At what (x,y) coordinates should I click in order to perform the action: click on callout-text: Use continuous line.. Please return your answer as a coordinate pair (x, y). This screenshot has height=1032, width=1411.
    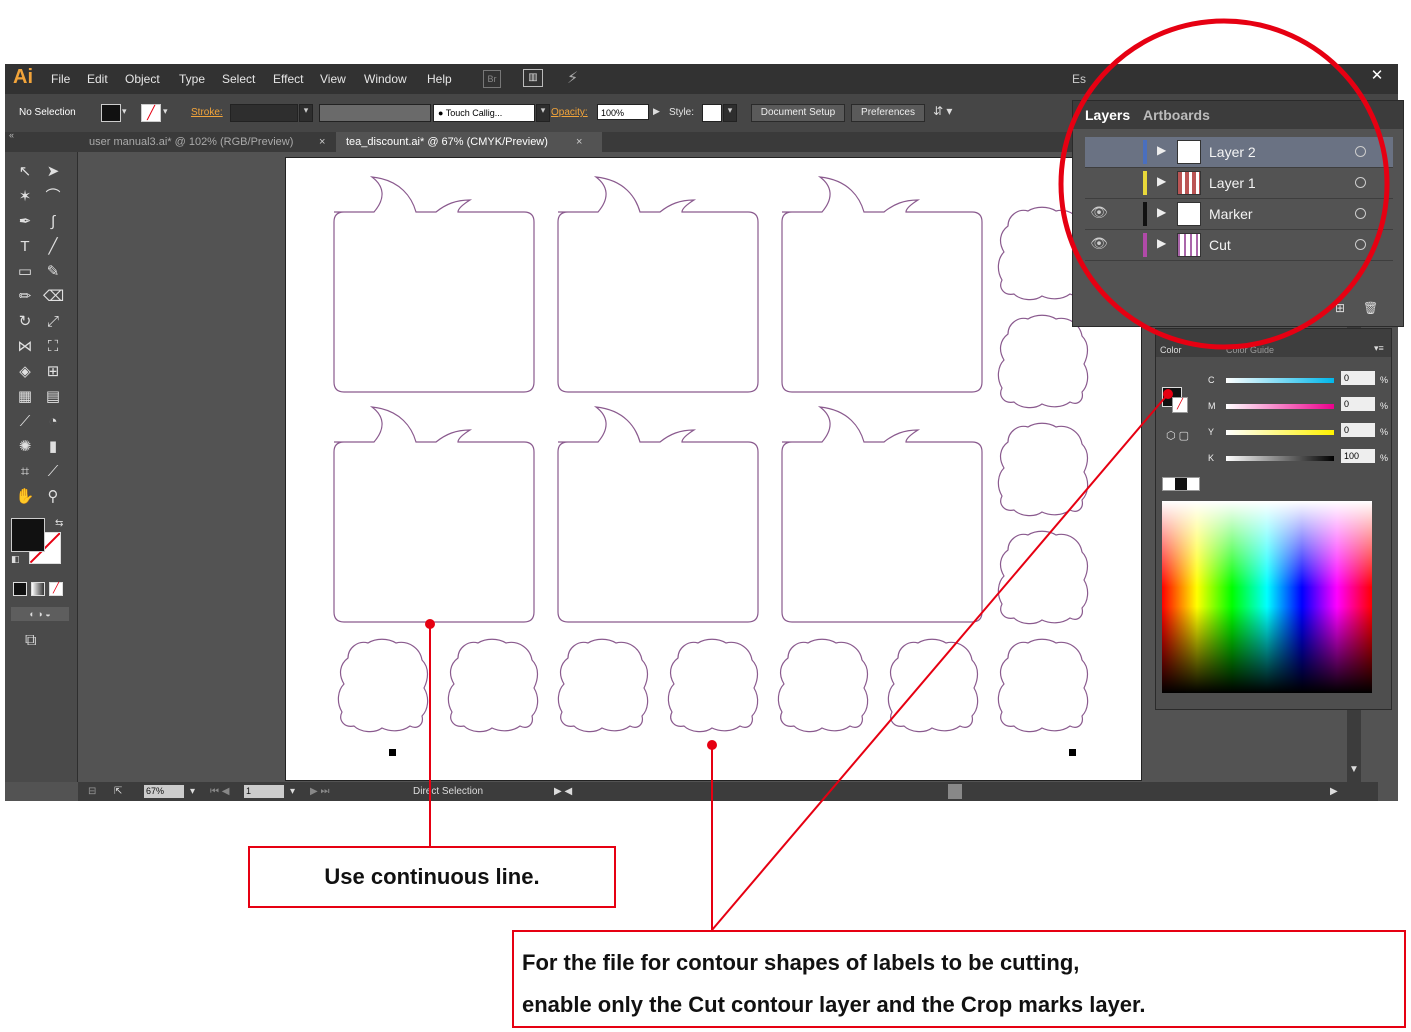
    Looking at the image, I should click on (432, 876).